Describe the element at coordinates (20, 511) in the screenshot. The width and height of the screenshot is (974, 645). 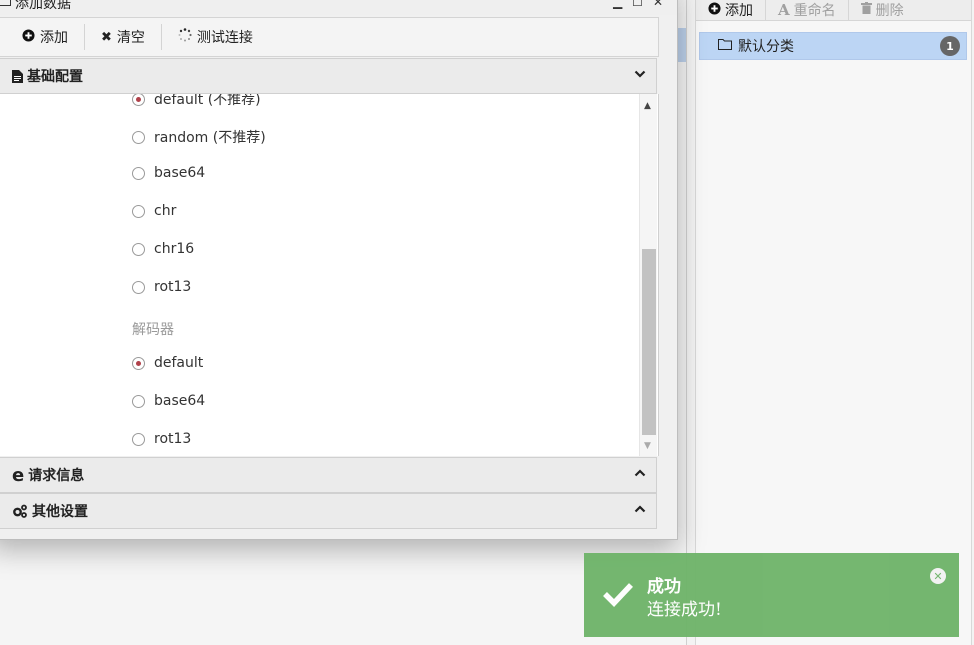
I see `gears-icon` at that location.